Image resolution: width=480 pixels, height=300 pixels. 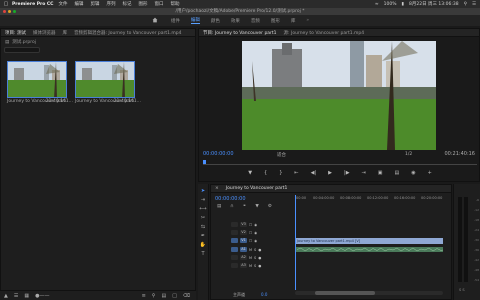 What do you see at coordinates (218, 154) in the screenshot?
I see `program-timecode: 00:00:00:00` at bounding box center [218, 154].